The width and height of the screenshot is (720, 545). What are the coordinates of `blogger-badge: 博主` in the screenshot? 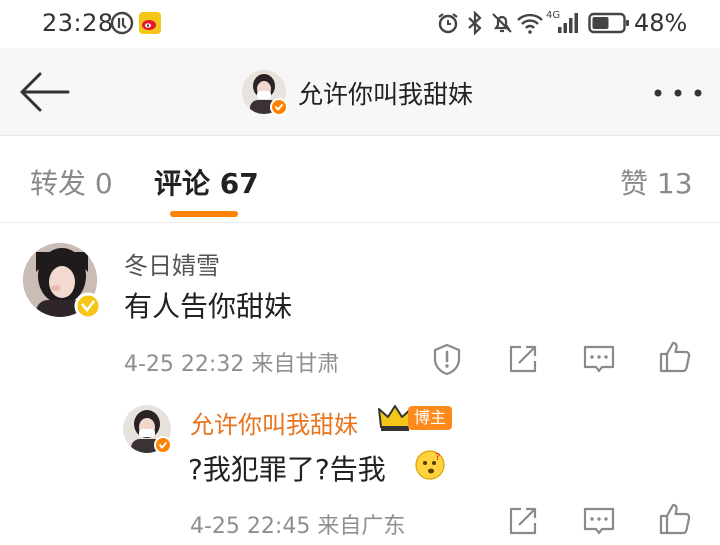 It's located at (430, 418).